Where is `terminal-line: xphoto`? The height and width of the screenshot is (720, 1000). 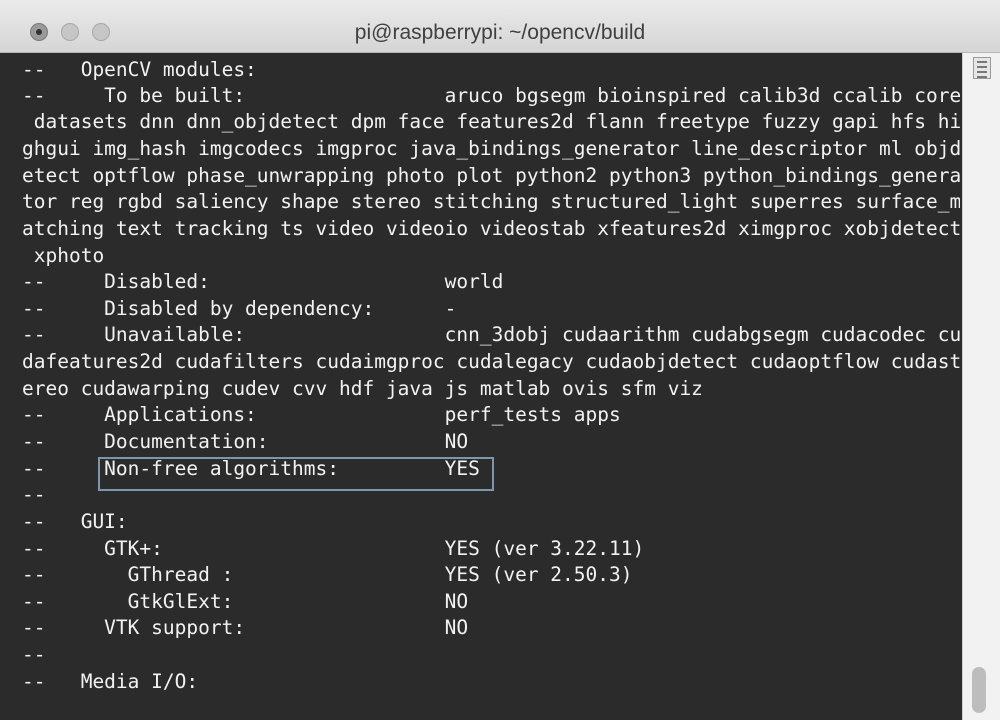 terminal-line: xphoto is located at coordinates (63, 255).